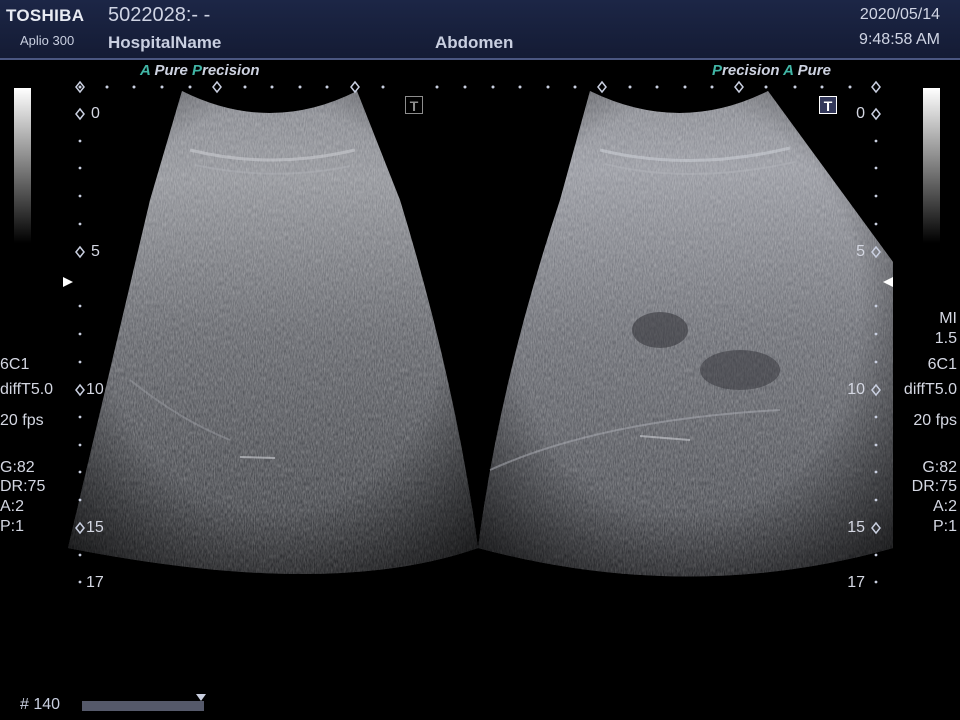  What do you see at coordinates (45, 15) in the screenshot?
I see `brand-logo: TOSHIBA` at bounding box center [45, 15].